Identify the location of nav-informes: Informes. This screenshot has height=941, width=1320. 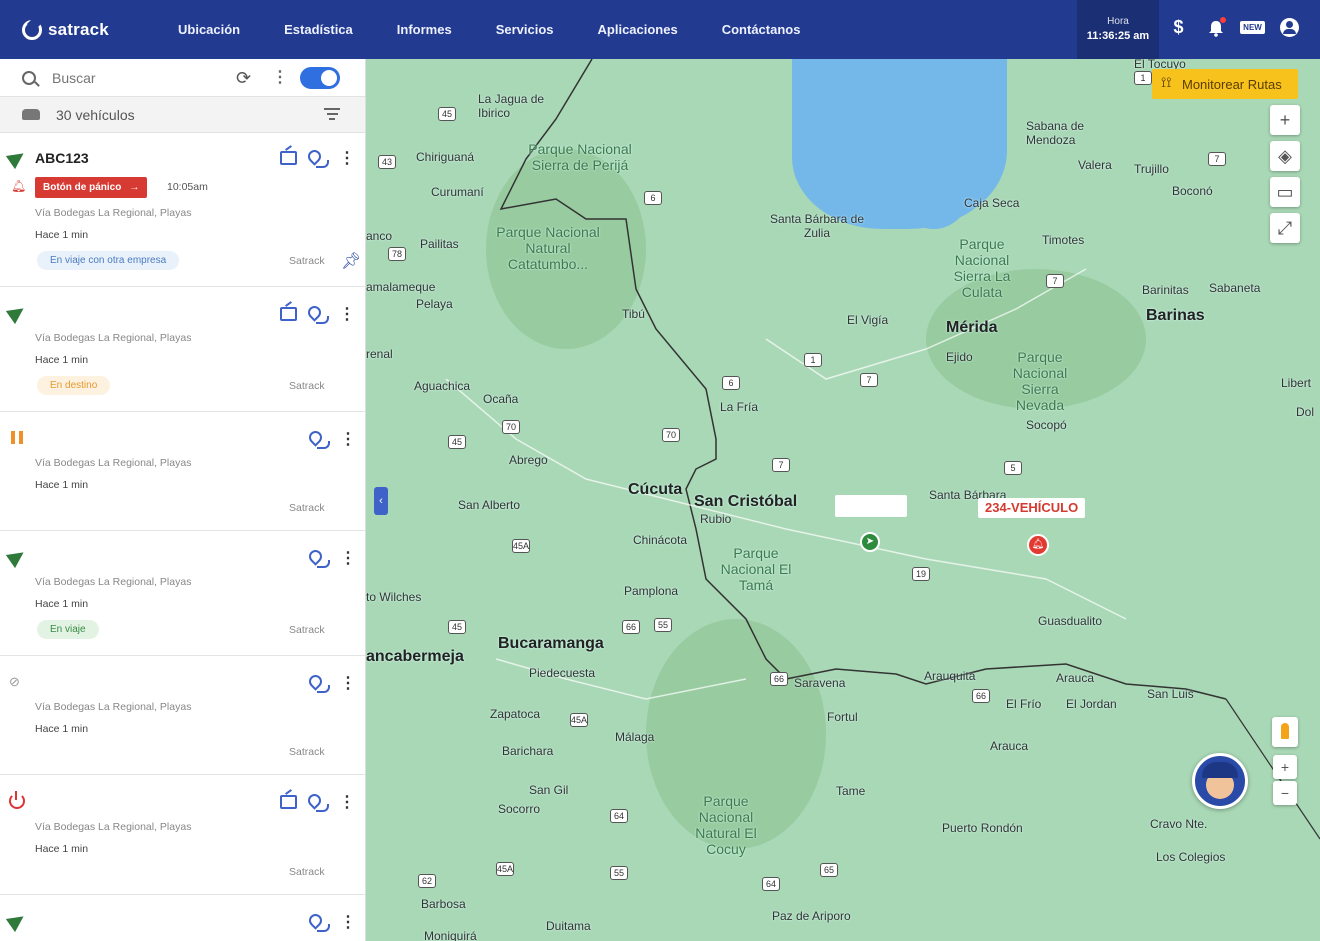
(424, 29).